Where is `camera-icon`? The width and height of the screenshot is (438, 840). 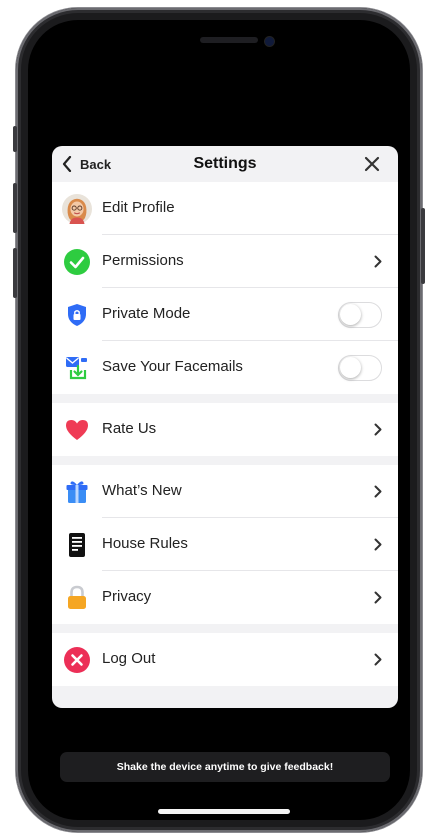
camera-icon is located at coordinates (269, 41).